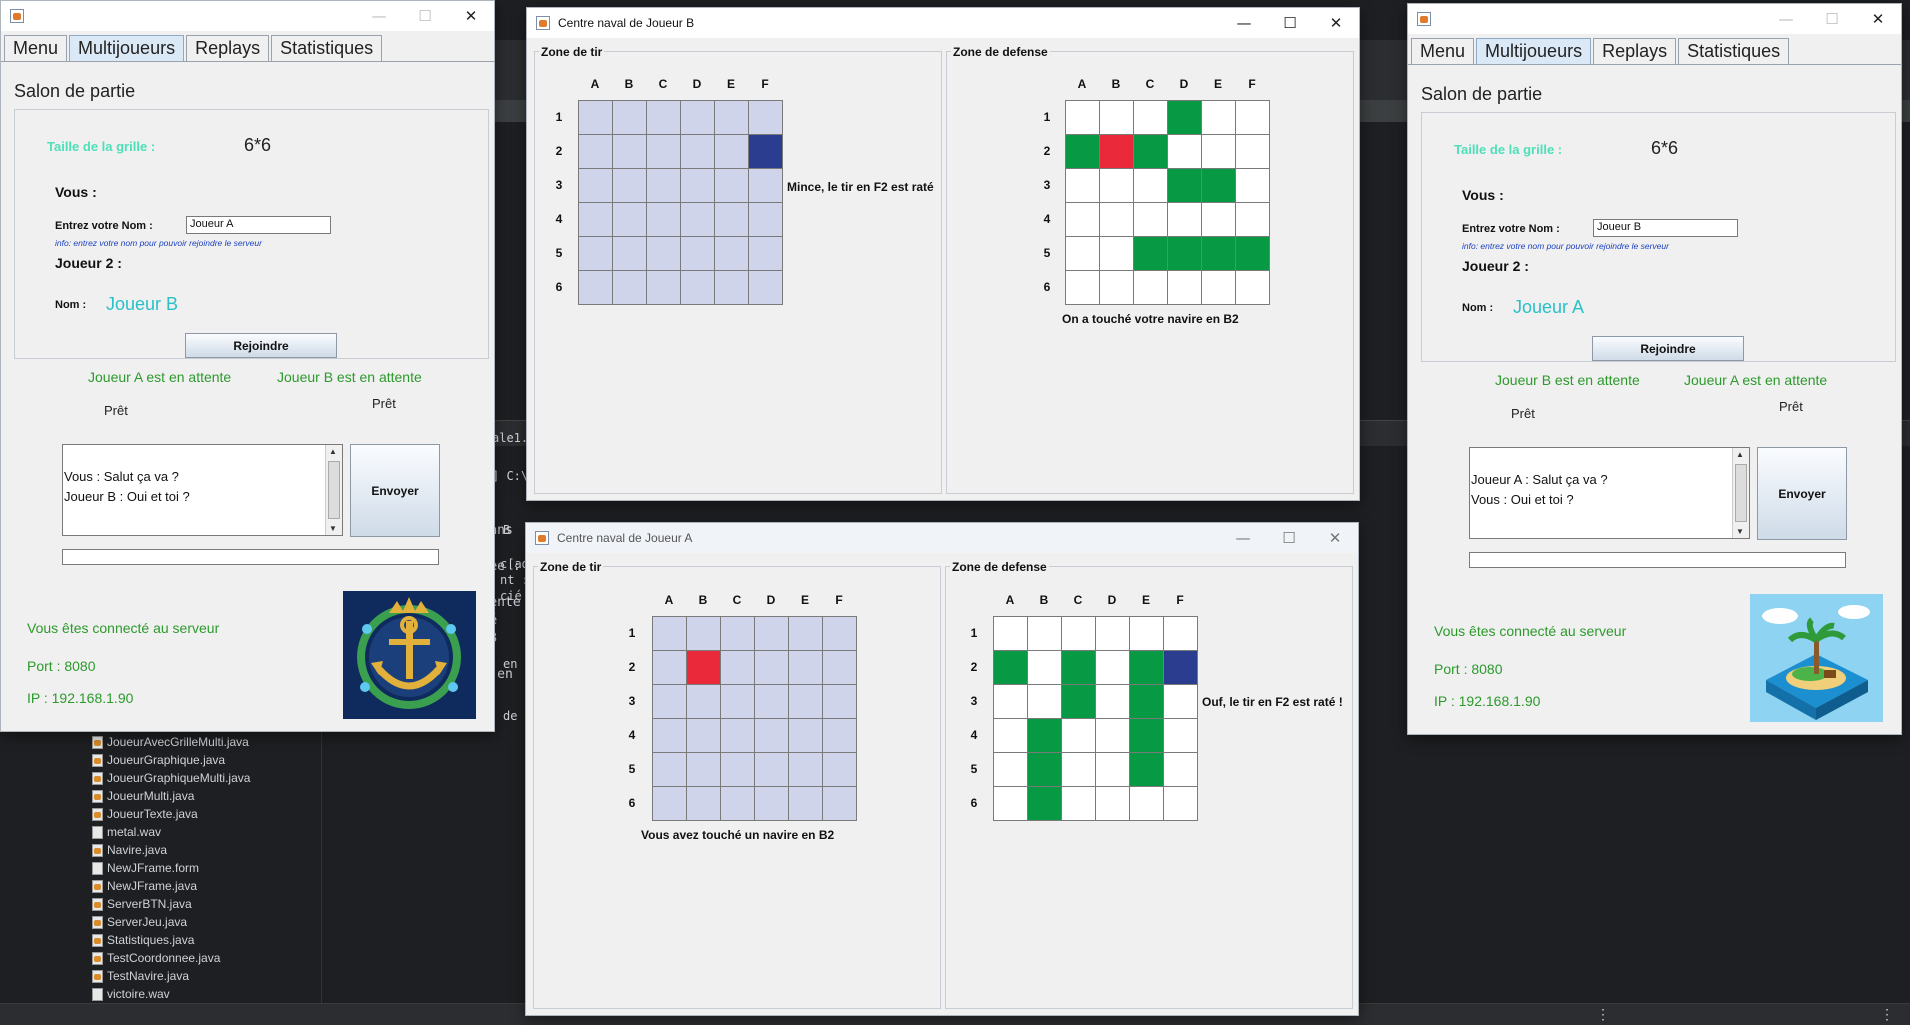 The image size is (1910, 1025). What do you see at coordinates (171, 796) in the screenshot?
I see `project-file-item: JoueurMulti.java` at bounding box center [171, 796].